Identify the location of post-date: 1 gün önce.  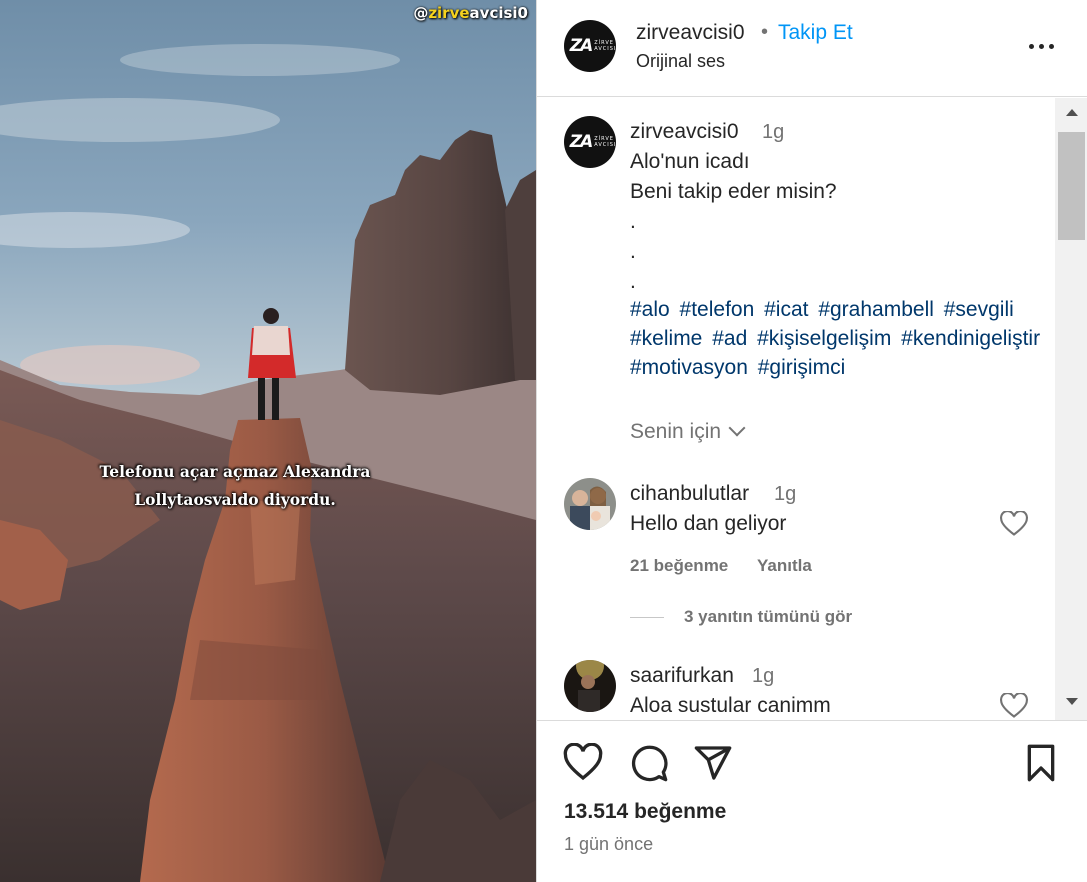
(609, 844).